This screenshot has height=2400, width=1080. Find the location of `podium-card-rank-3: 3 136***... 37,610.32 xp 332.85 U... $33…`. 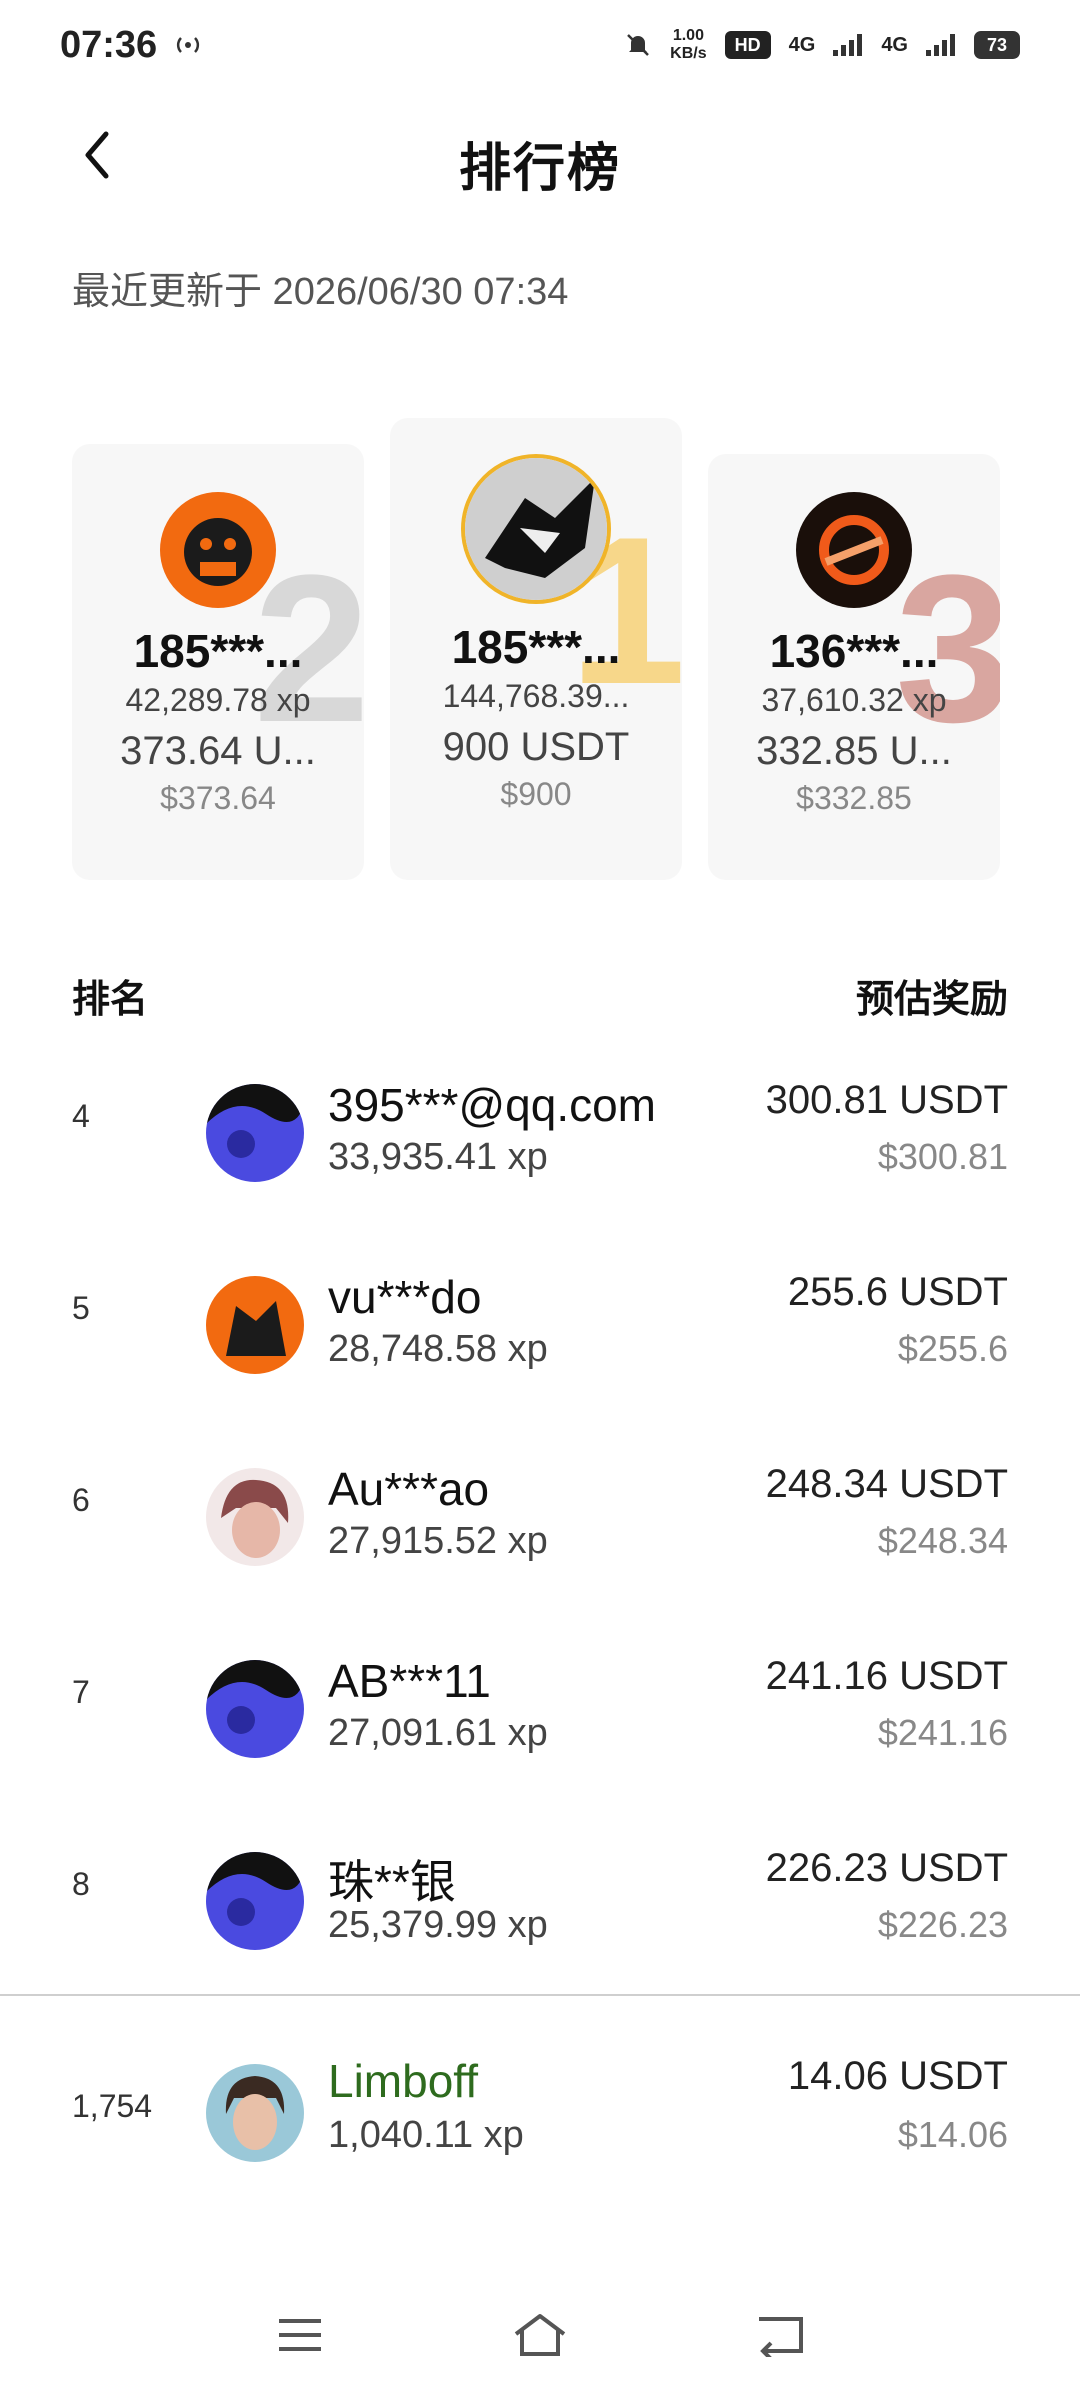

podium-card-rank-3: 3 136***... 37,610.32 xp 332.85 U... $33… is located at coordinates (854, 667).